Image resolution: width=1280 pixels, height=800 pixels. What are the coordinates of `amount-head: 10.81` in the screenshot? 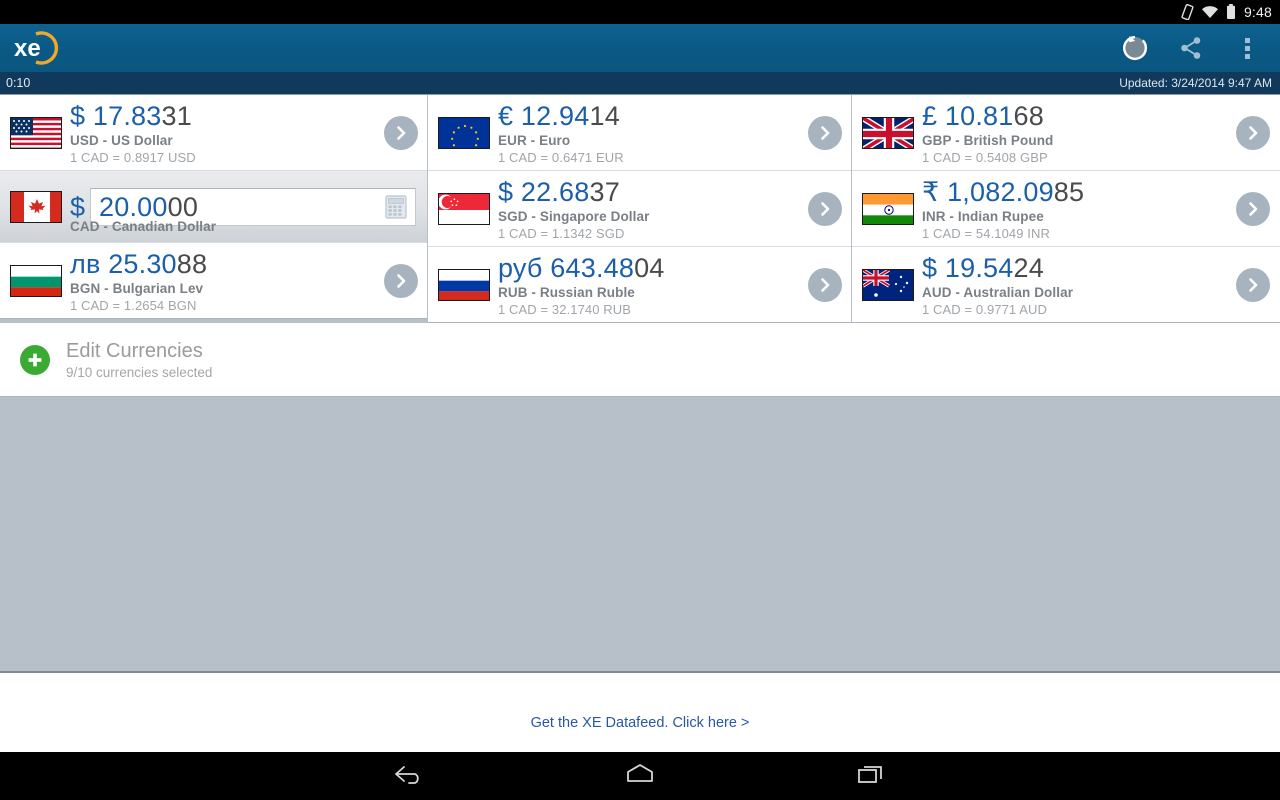 It's located at (979, 115).